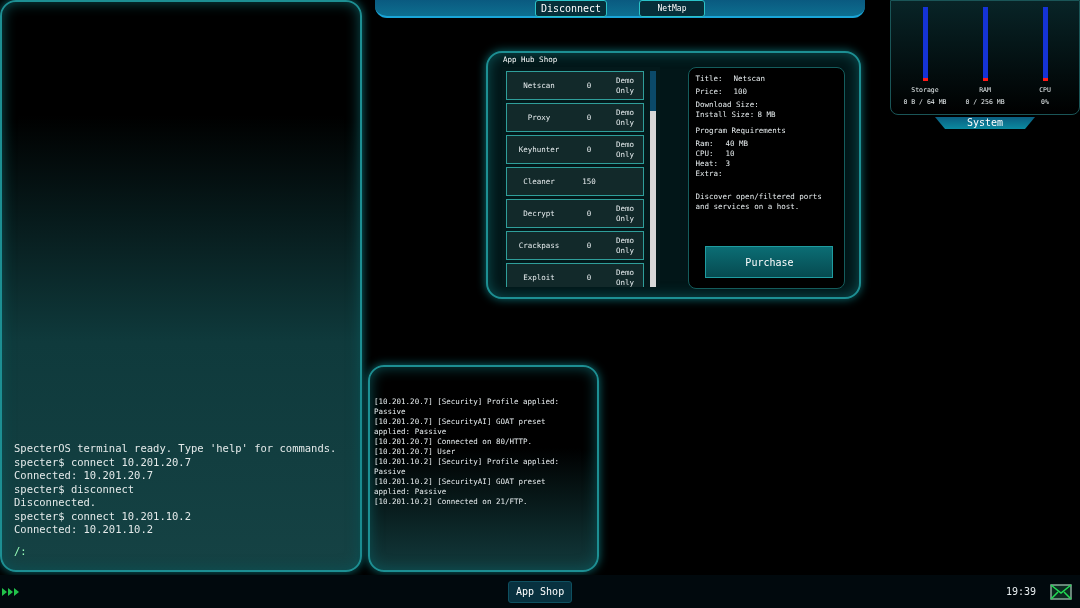 The image size is (1080, 608). What do you see at coordinates (176, 449) in the screenshot?
I see `terminal-line: SpecterOS terminal ready. Type 'help' for commands.` at bounding box center [176, 449].